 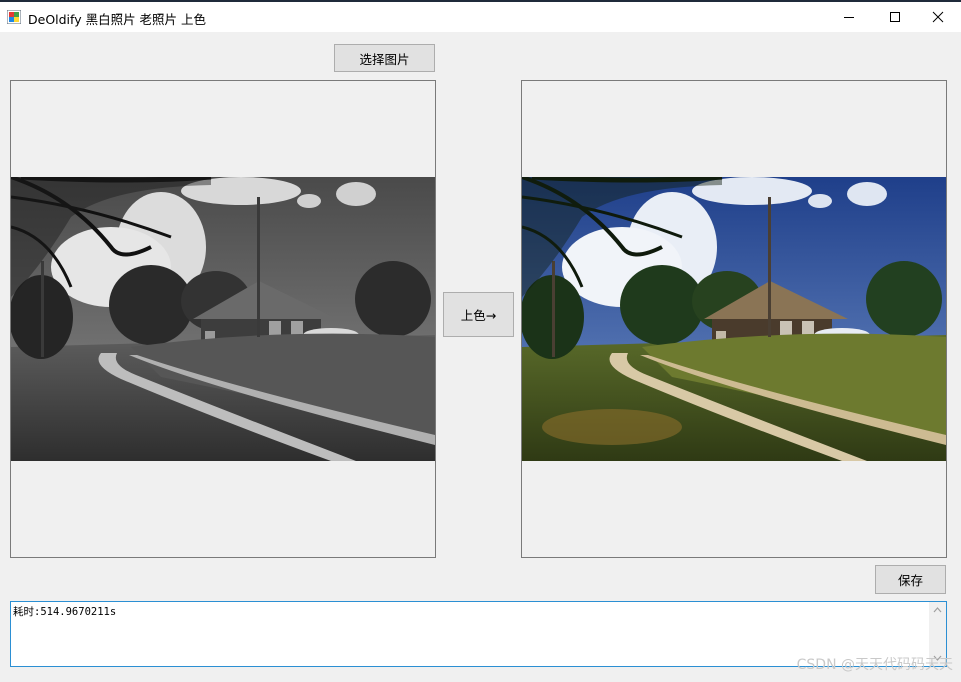 I want to click on maximize-button, so click(x=895, y=17).